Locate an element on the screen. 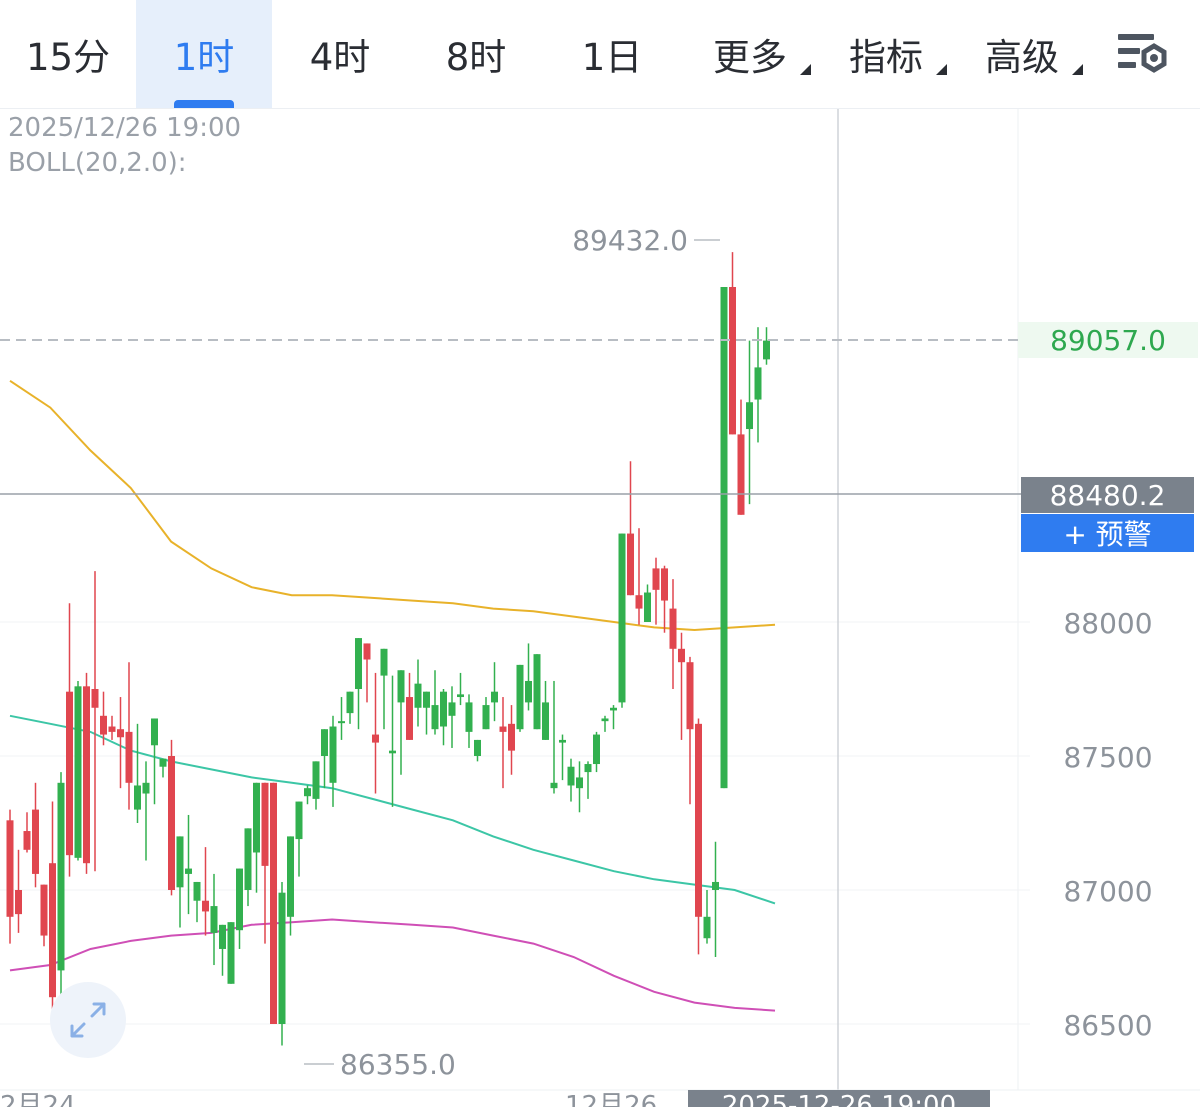 This screenshot has width=1200, height=1107. tab-15min: 15分 is located at coordinates (68, 54).